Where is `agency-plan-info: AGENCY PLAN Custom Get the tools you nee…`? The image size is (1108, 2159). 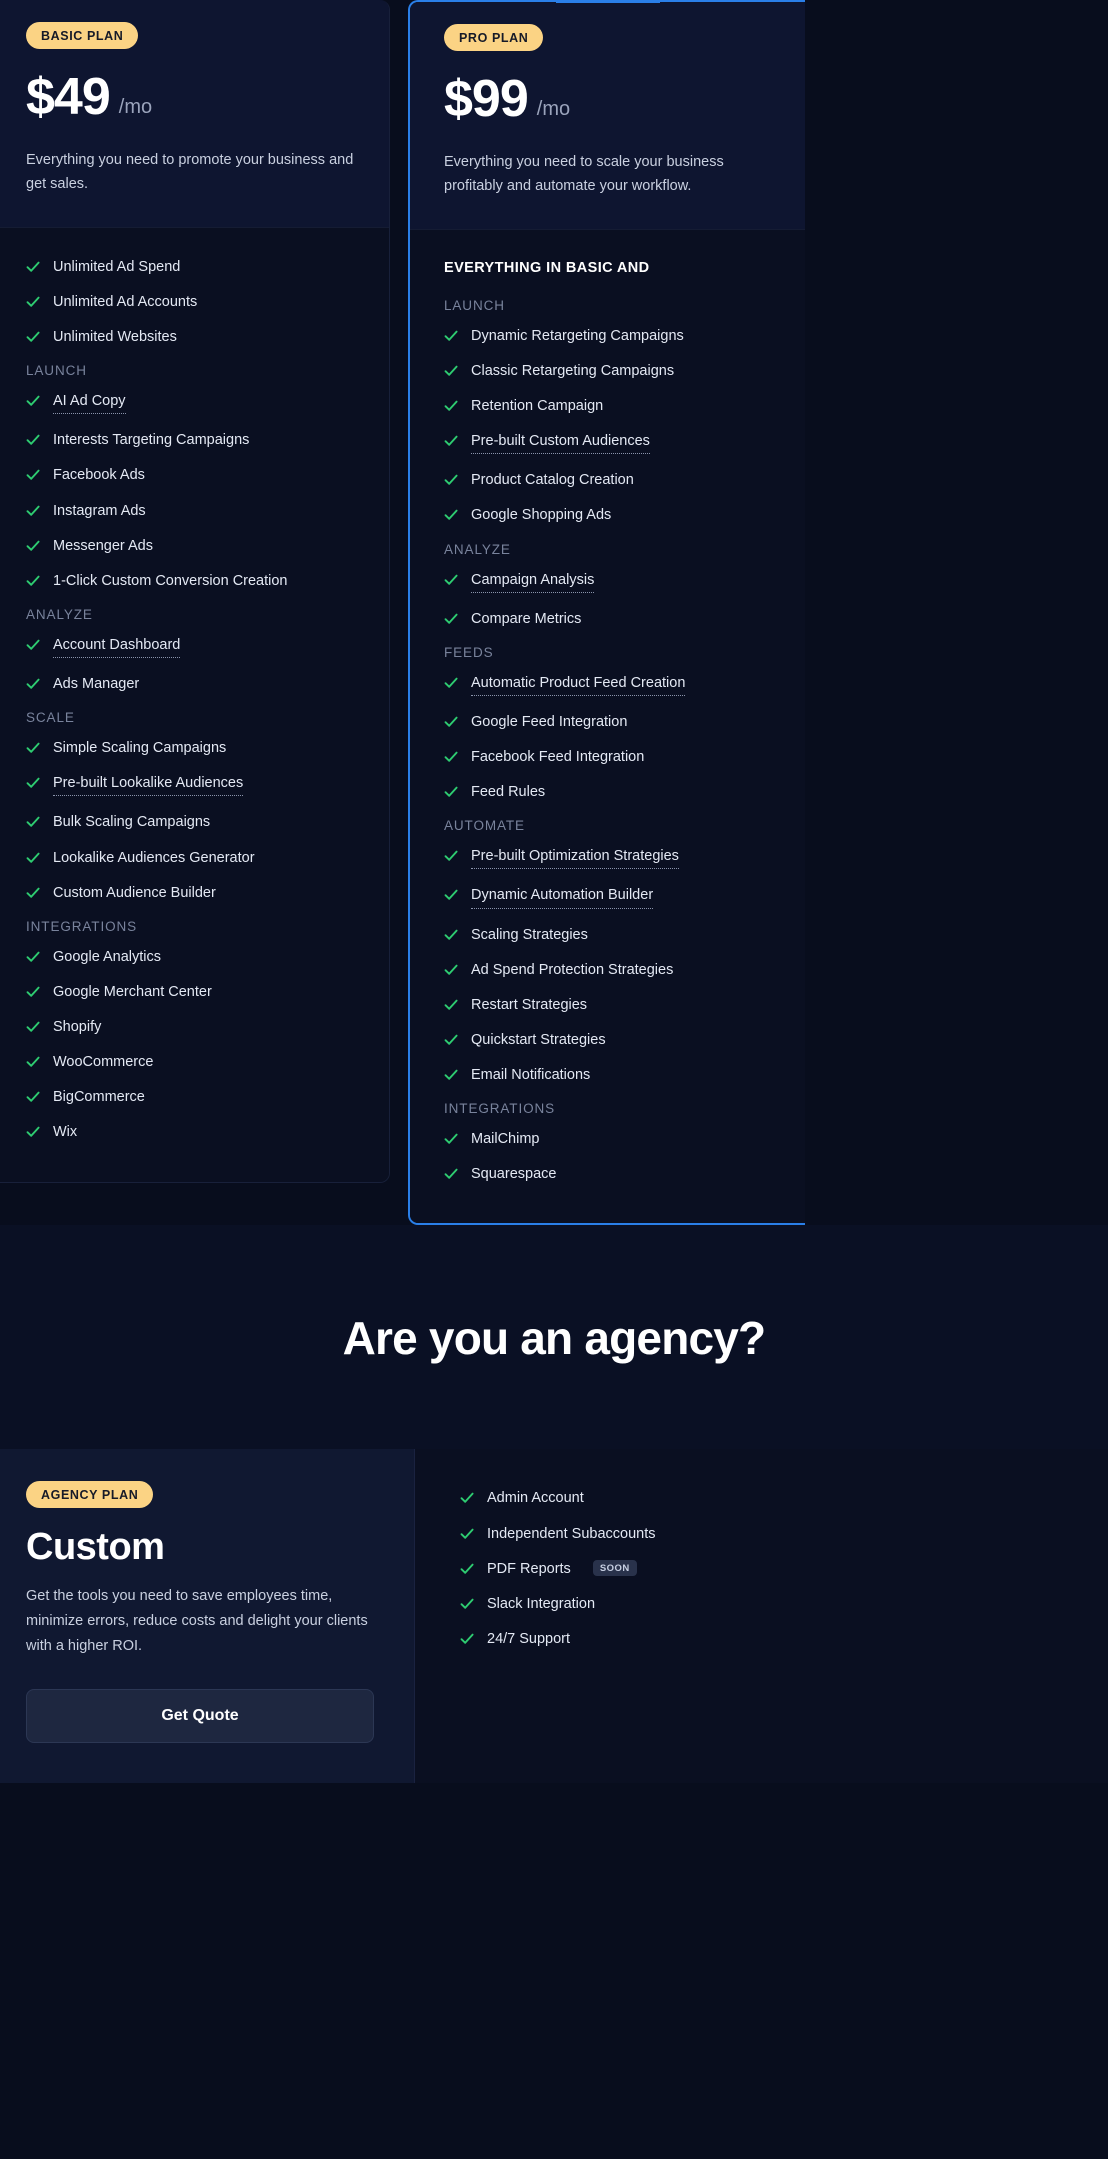
agency-plan-info: AGENCY PLAN Custom Get the tools you nee… is located at coordinates (207, 1616).